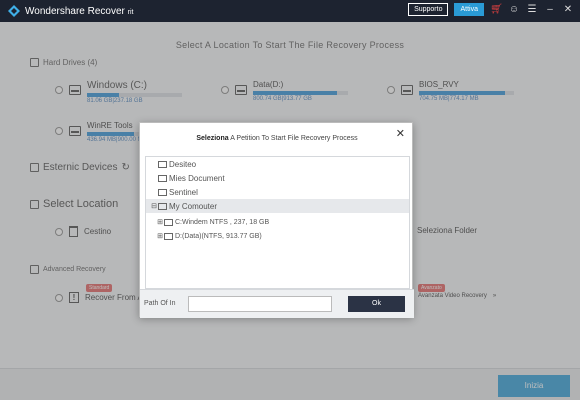 The height and width of the screenshot is (400, 580). What do you see at coordinates (183, 164) in the screenshot?
I see `tree-item-label: Desiteo` at bounding box center [183, 164].